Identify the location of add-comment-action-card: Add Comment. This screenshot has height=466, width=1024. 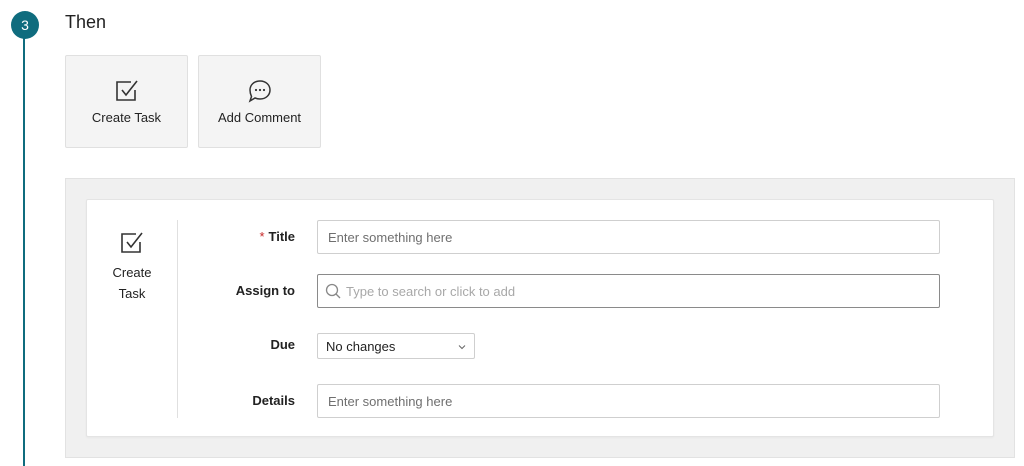
(259, 101).